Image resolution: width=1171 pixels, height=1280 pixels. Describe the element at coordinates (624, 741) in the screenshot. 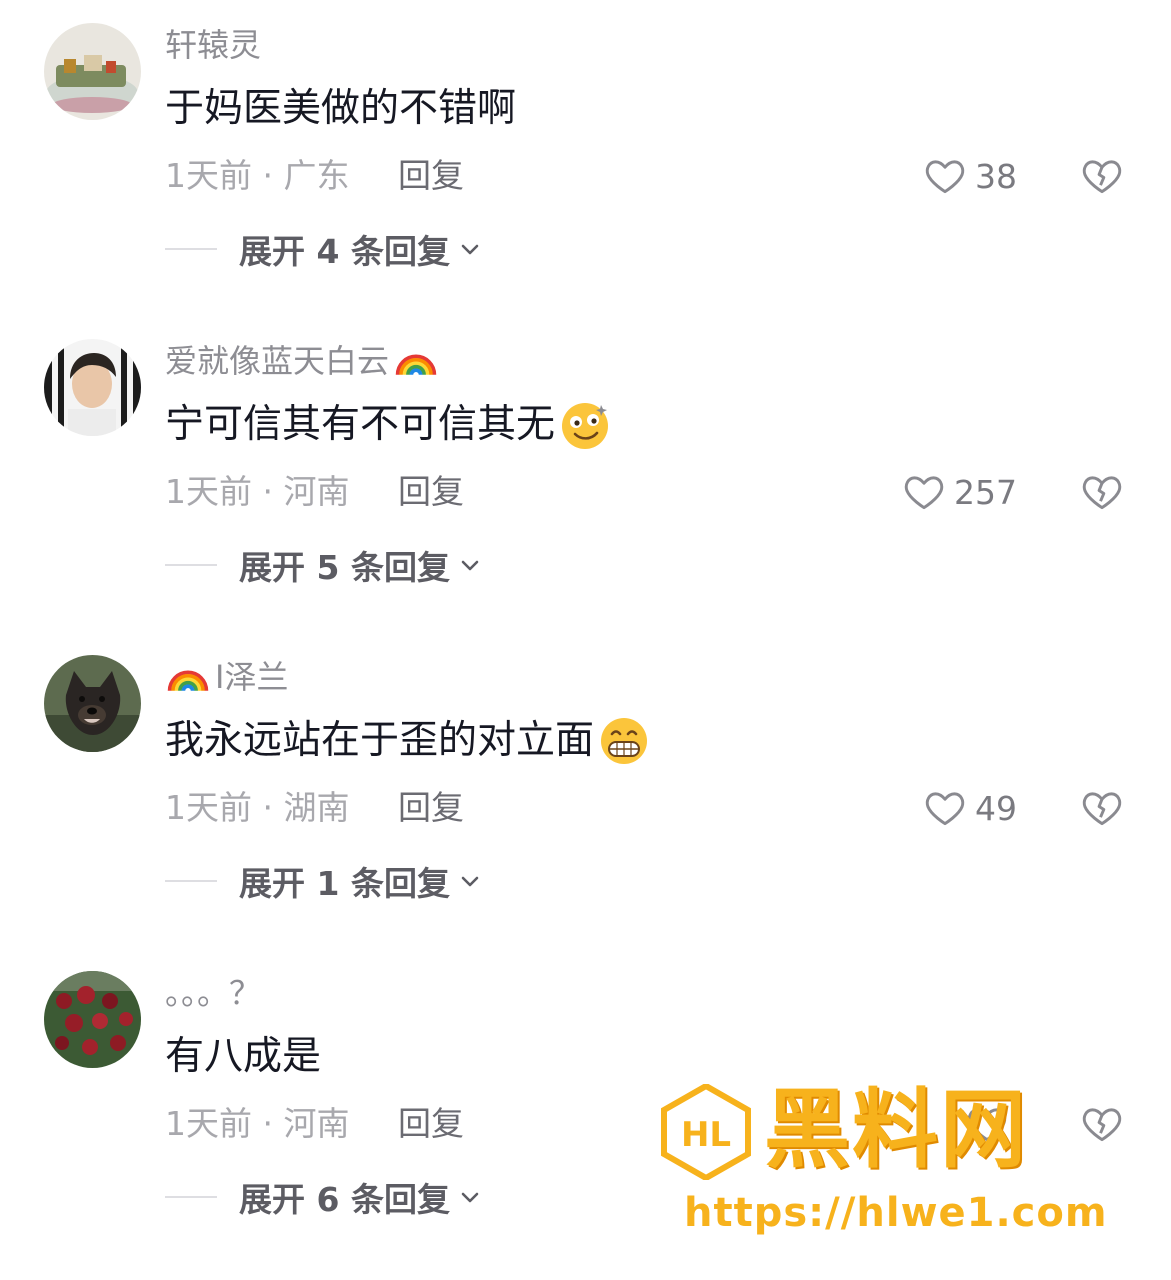

I see `grin-emoji` at that location.